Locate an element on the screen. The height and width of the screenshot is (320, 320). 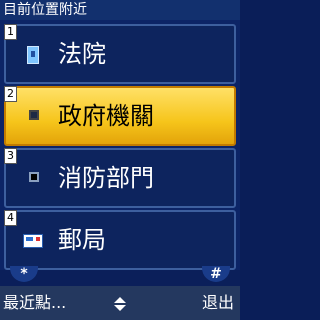
court-icon is located at coordinates (33, 55).